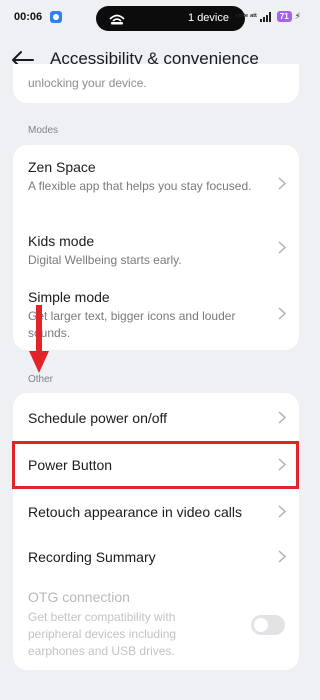  I want to click on highlight-box, so click(155, 465).